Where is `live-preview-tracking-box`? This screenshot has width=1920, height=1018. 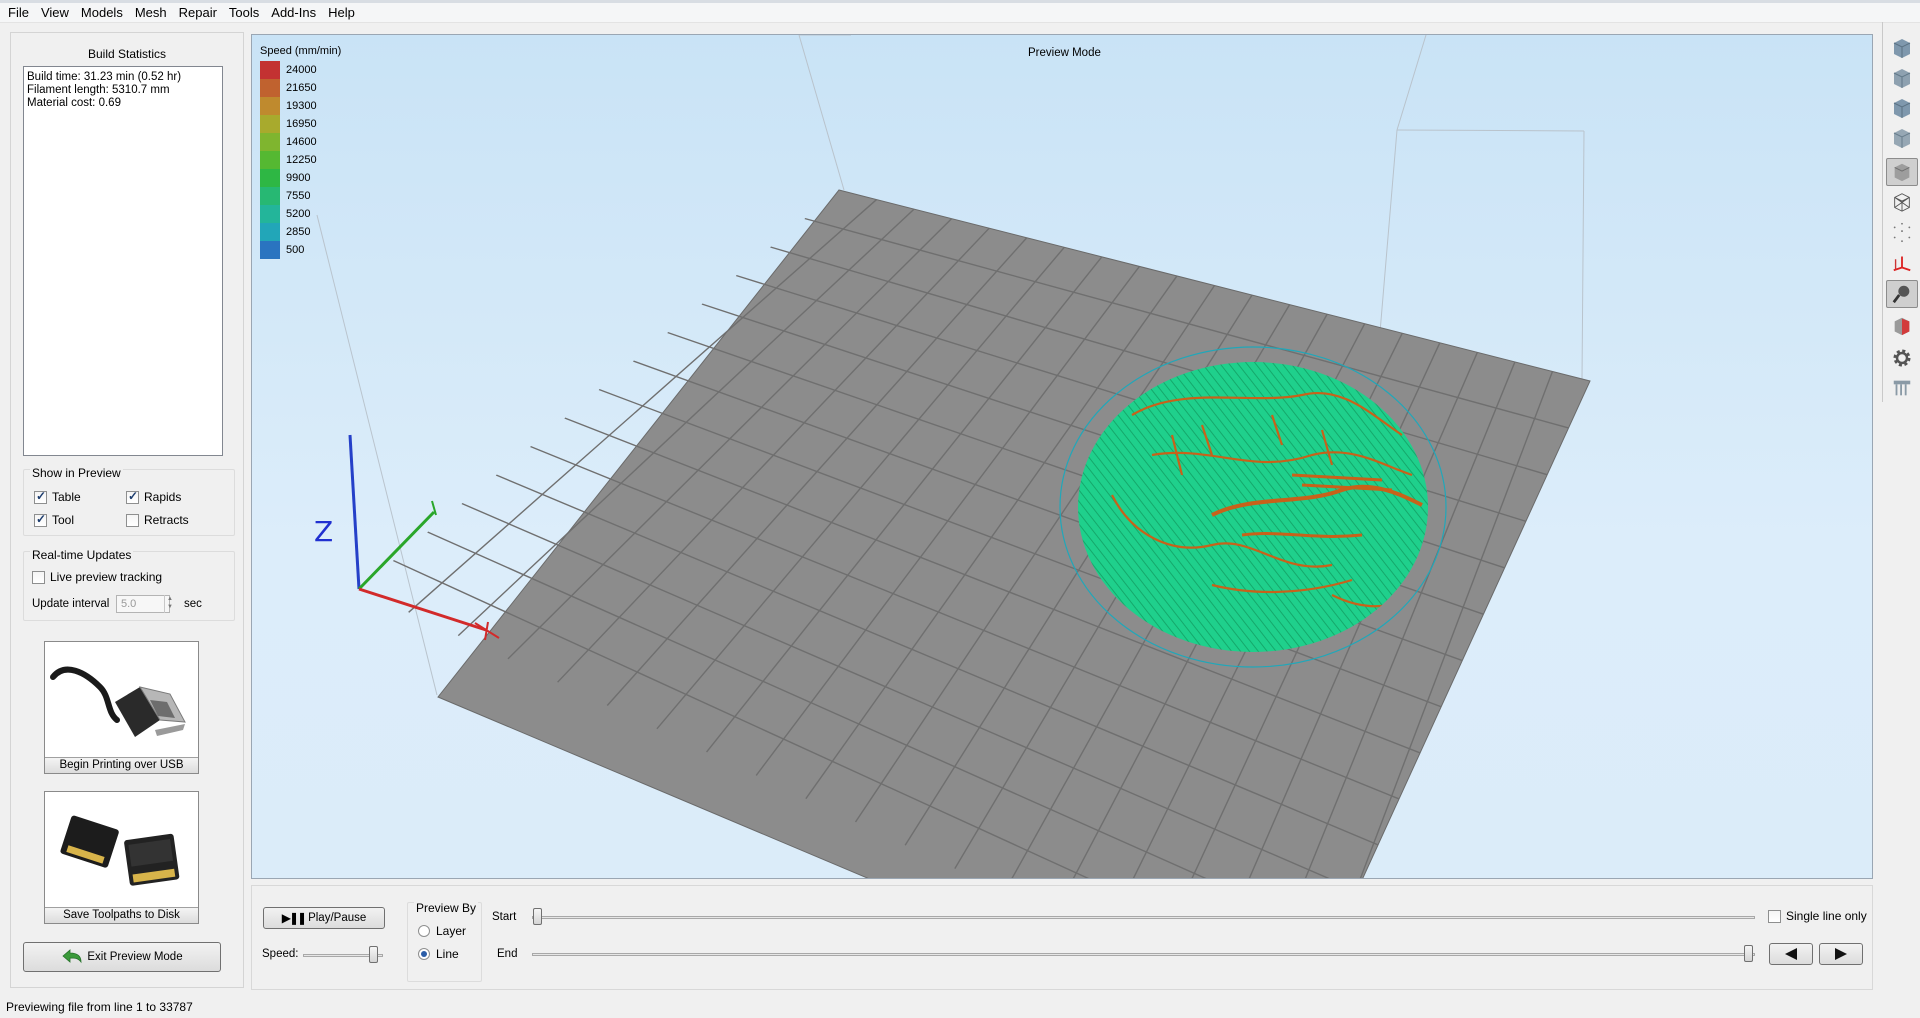
live-preview-tracking-box is located at coordinates (38, 577).